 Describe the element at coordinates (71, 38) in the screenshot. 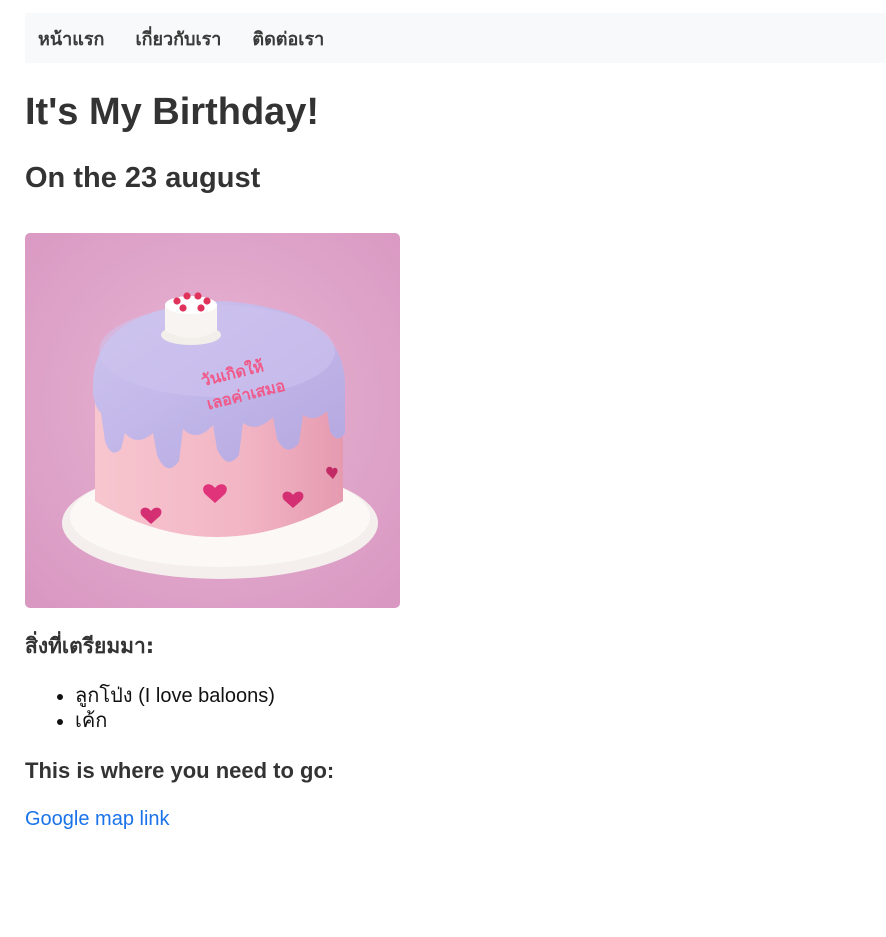

I see `nav-item-home: หน้าแรก` at that location.